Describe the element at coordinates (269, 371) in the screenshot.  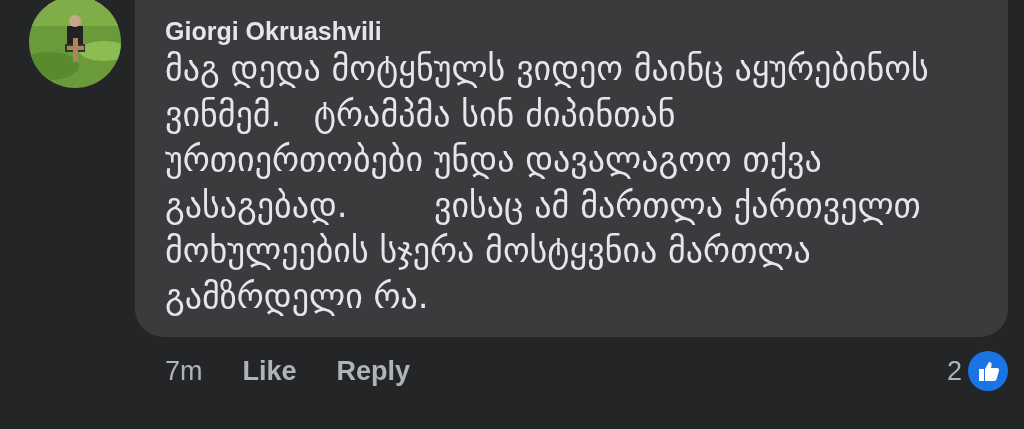
I see `comment-action-link: Like` at that location.